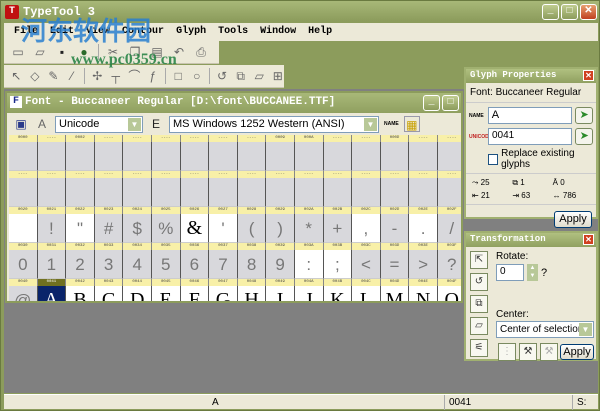  What do you see at coordinates (338, 293) in the screenshot?
I see `glyph-cell: K` at bounding box center [338, 293].